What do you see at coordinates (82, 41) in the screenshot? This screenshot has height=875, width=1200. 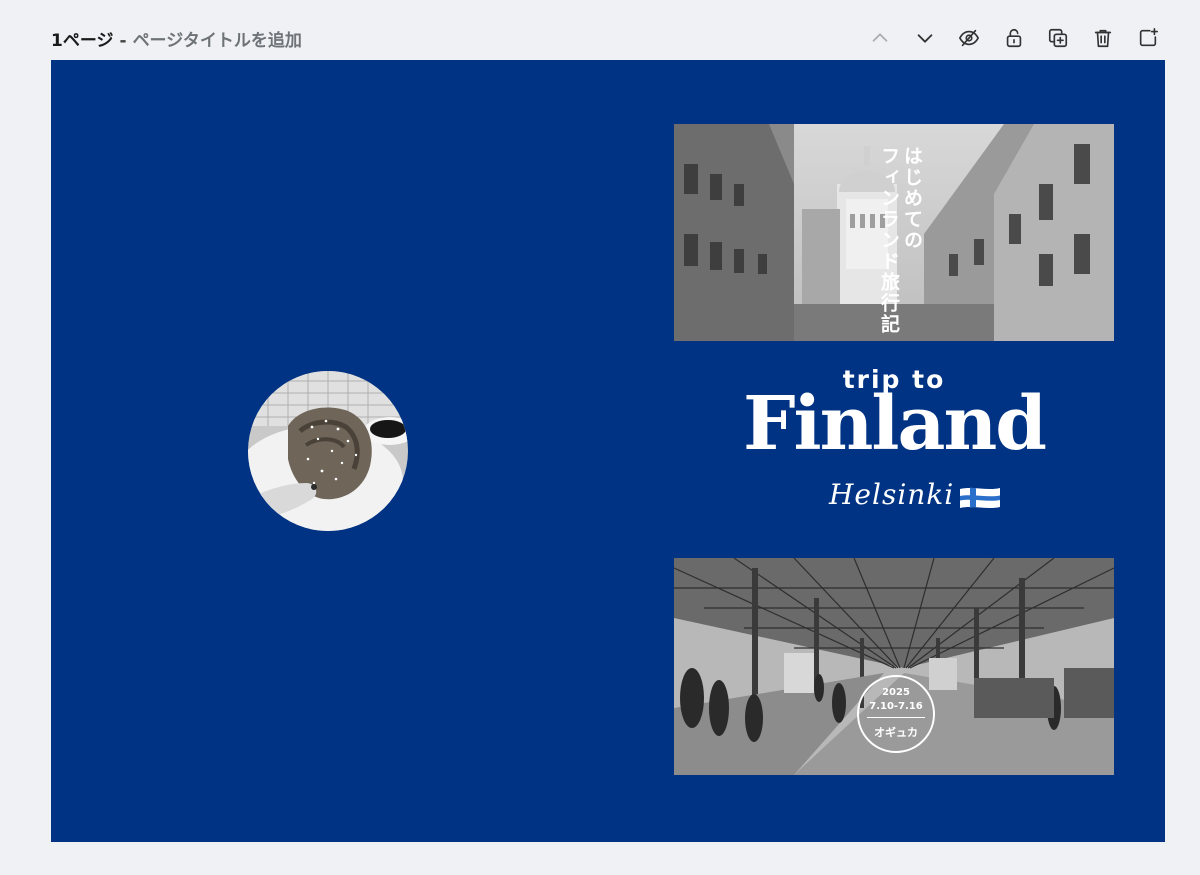 I see `page-number: 1ページ` at bounding box center [82, 41].